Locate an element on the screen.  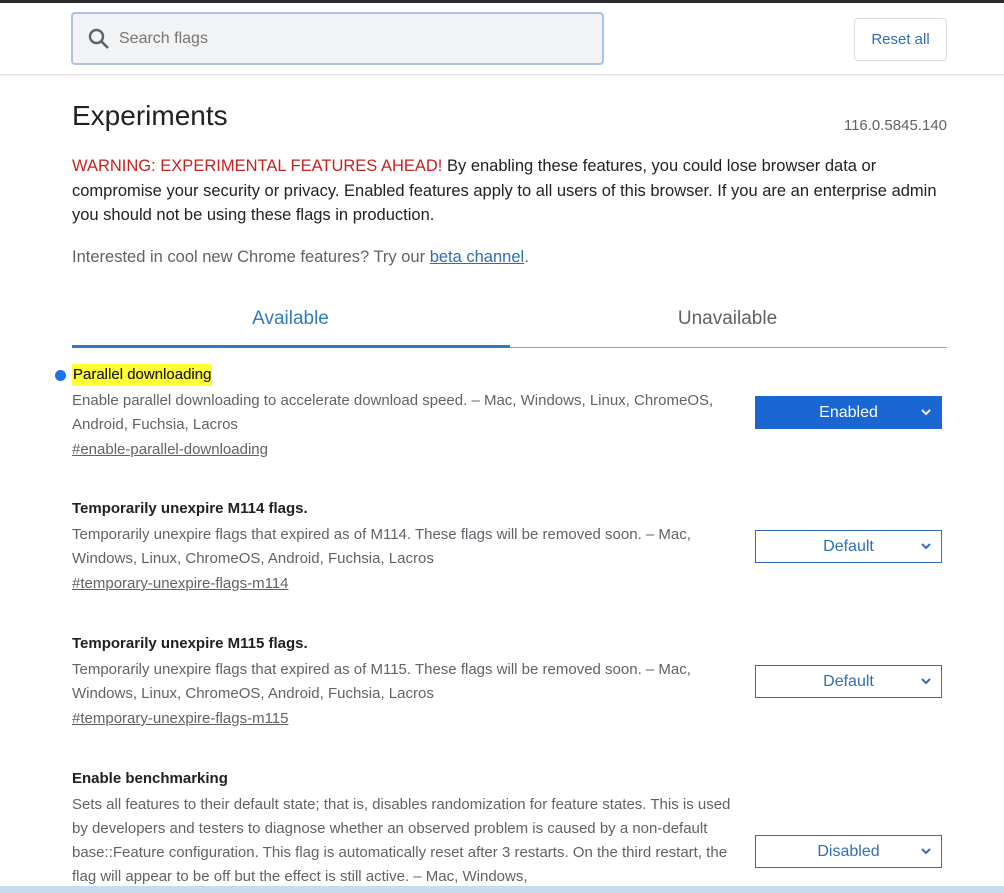
tab-available: Available is located at coordinates (291, 328).